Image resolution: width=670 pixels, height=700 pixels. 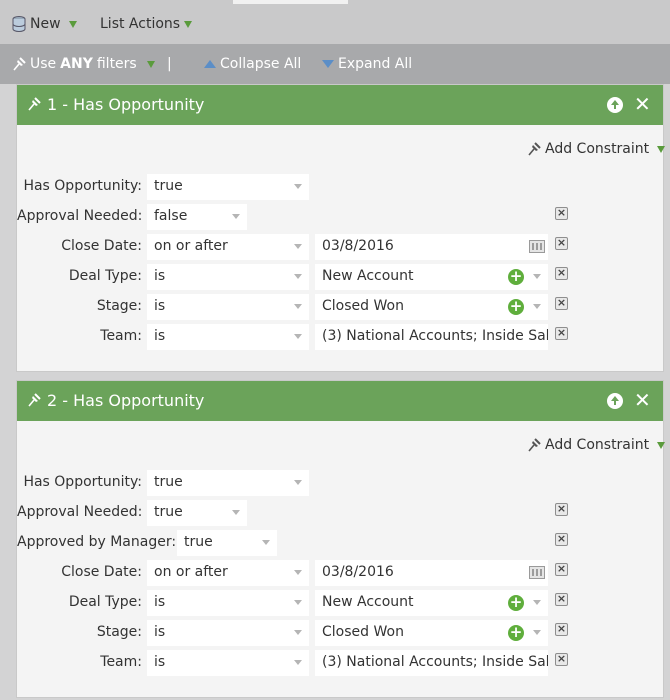 What do you see at coordinates (197, 513) in the screenshot?
I see `approval-needed-select: true` at bounding box center [197, 513].